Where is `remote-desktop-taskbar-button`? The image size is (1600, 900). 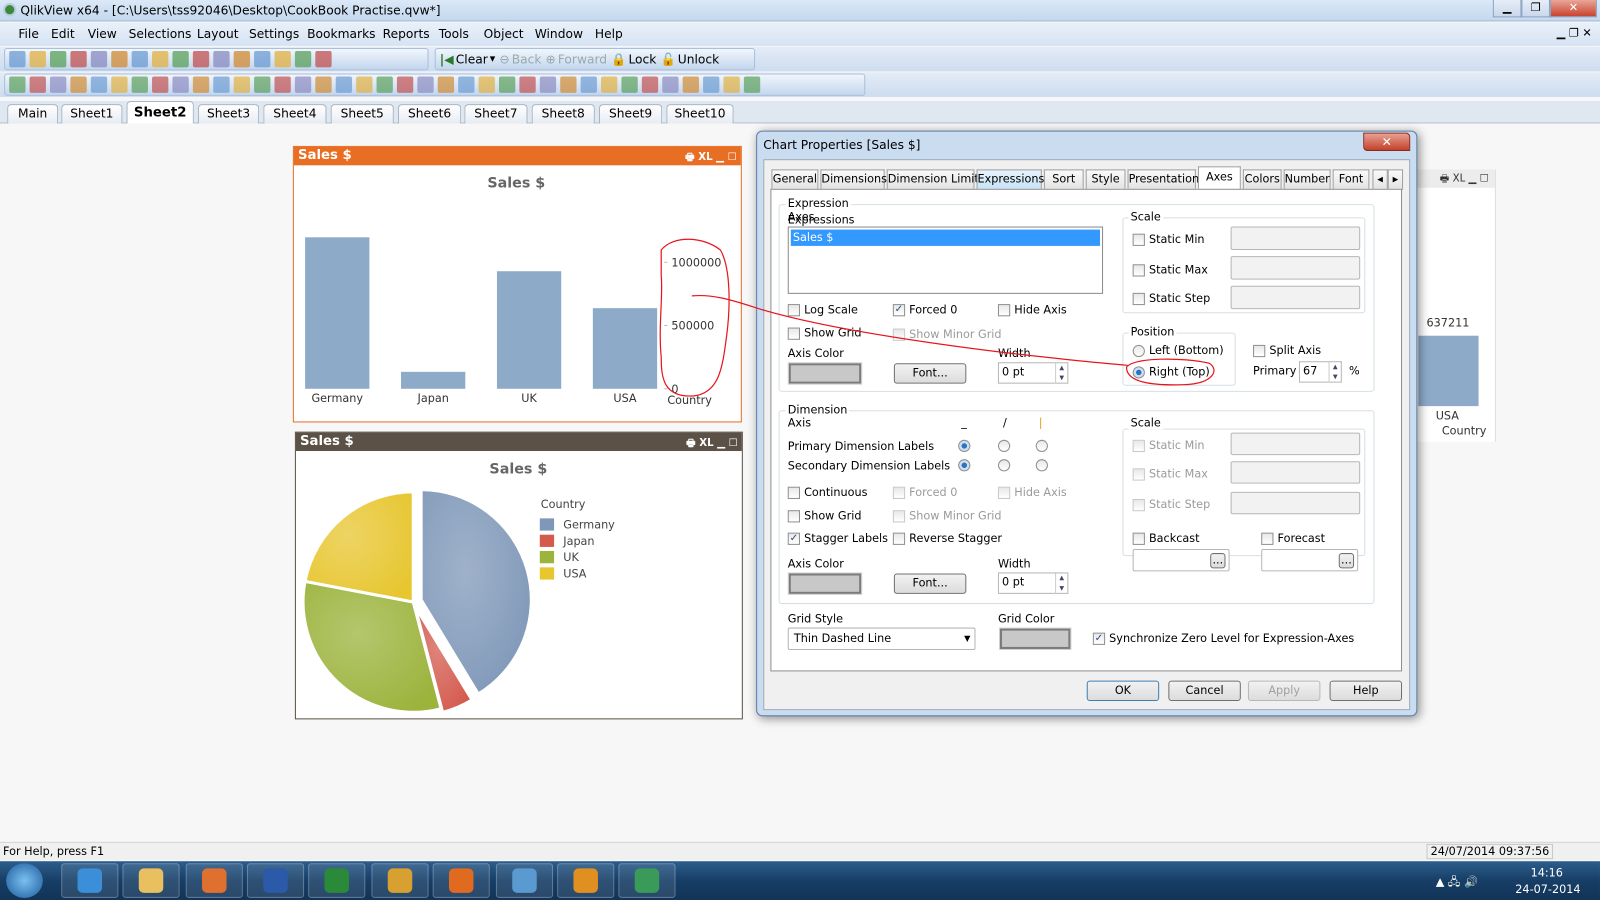
remote-desktop-taskbar-button is located at coordinates (524, 880).